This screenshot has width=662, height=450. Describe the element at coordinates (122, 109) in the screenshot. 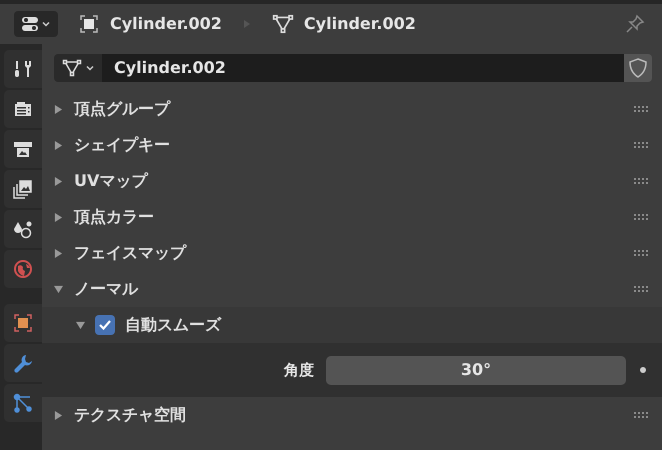

I see `panel-title: 頂点グループ` at that location.